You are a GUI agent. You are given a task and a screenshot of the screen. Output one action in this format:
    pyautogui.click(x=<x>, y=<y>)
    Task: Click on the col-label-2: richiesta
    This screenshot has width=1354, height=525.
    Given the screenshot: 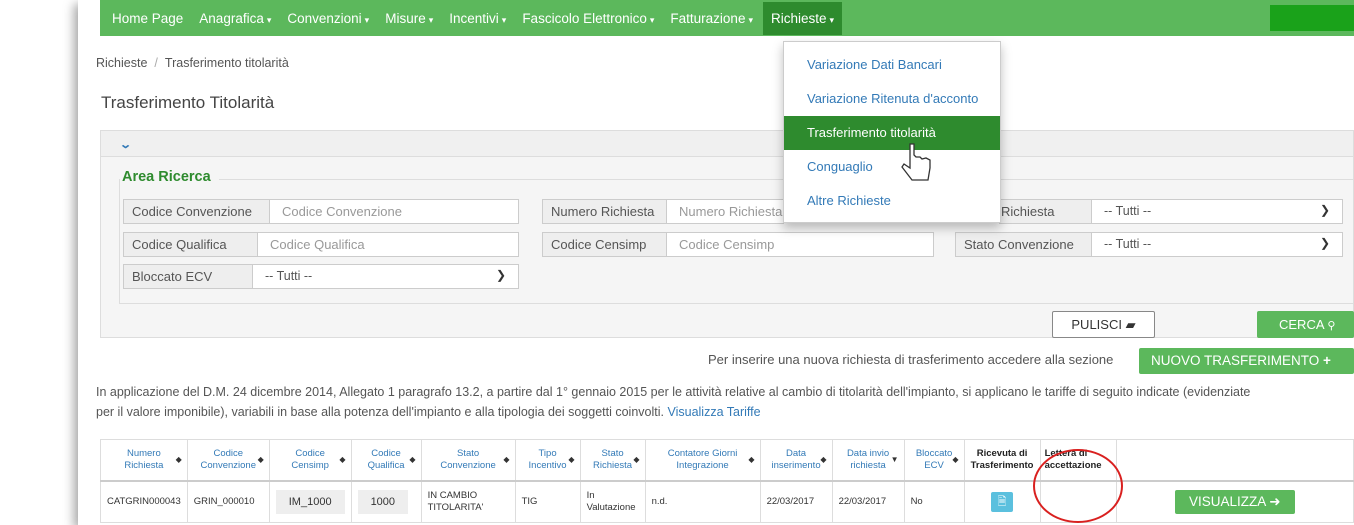 What is the action you would take?
    pyautogui.click(x=868, y=465)
    